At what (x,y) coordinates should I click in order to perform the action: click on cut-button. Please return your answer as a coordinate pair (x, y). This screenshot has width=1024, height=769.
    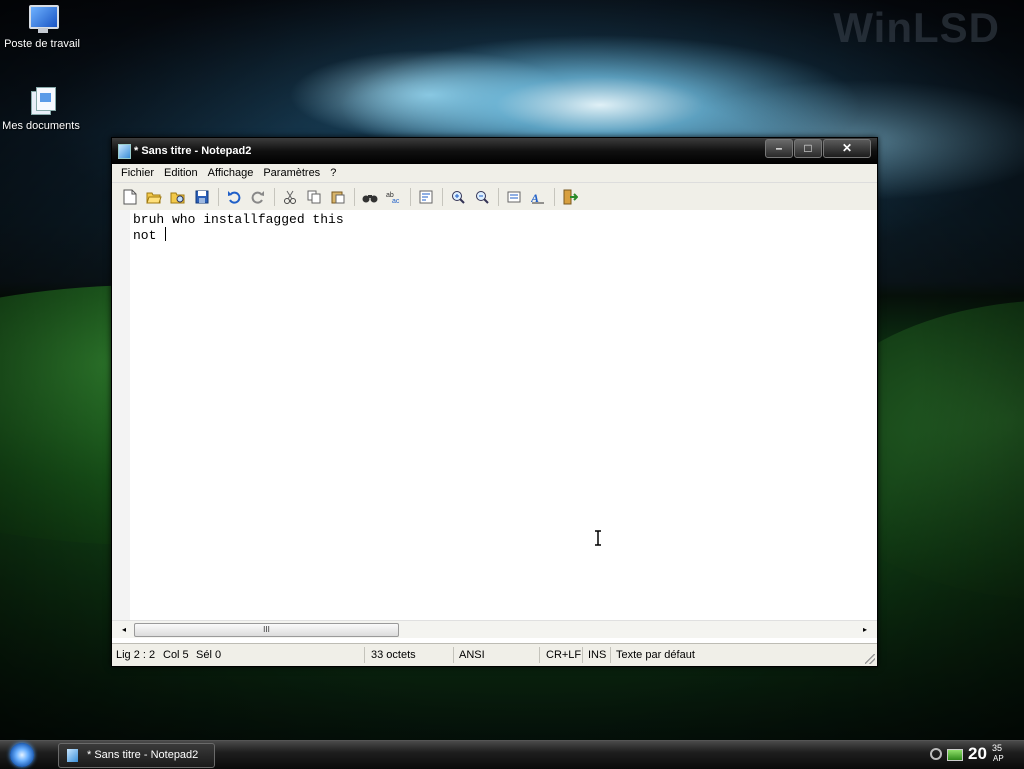
    Looking at the image, I should click on (290, 197).